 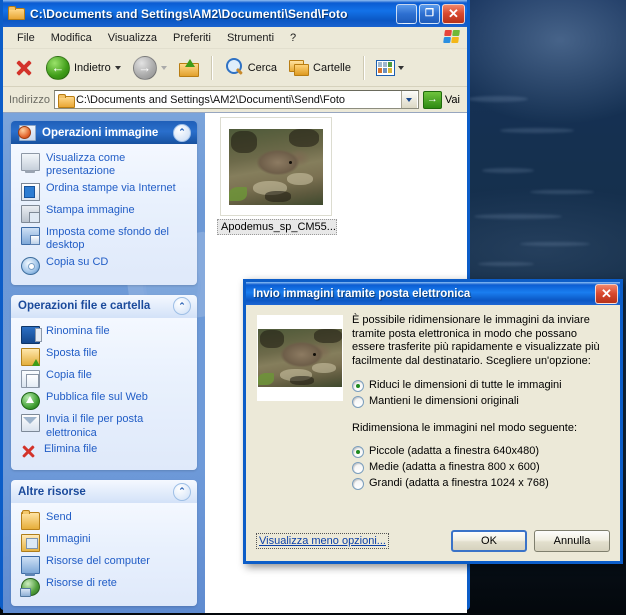 I want to click on sidebar-item-risorse-rete: Risorse di rete, so click(x=105, y=587).